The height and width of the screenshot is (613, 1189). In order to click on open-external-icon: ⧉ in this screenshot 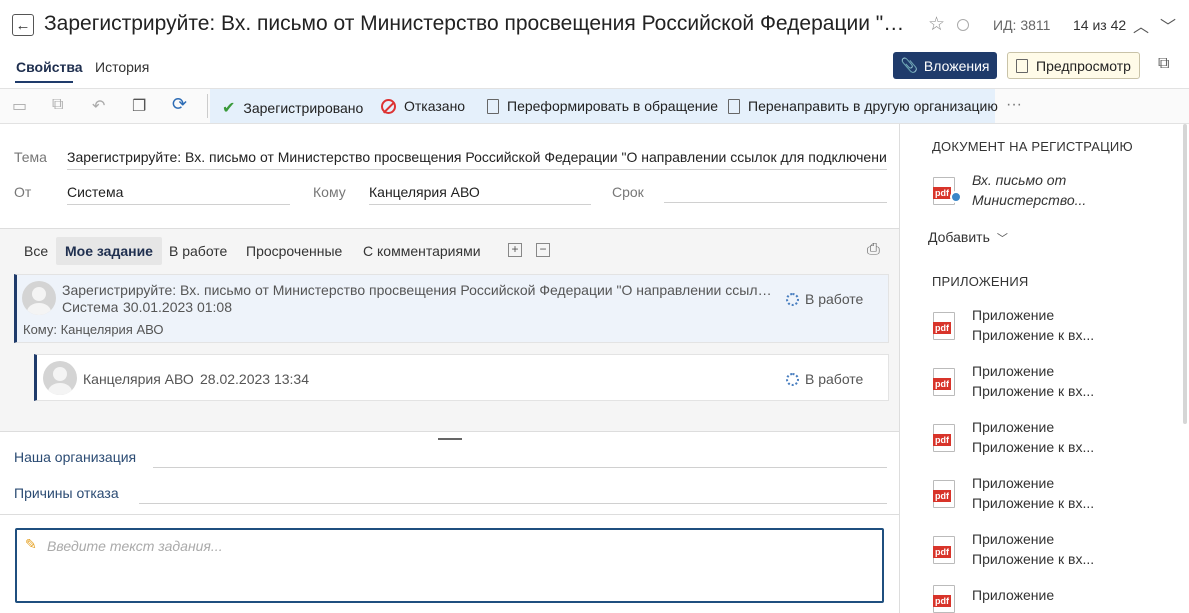, I will do `click(1163, 64)`.